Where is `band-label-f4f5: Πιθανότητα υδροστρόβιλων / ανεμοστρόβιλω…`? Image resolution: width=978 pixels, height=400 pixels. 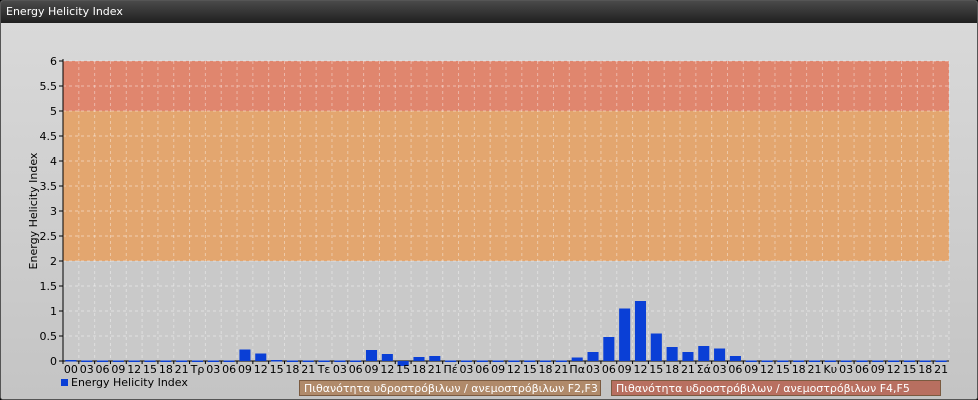
band-label-f4f5: Πιθανότητα υδροστρόβιλων / ανεμοστρόβιλω… is located at coordinates (776, 388).